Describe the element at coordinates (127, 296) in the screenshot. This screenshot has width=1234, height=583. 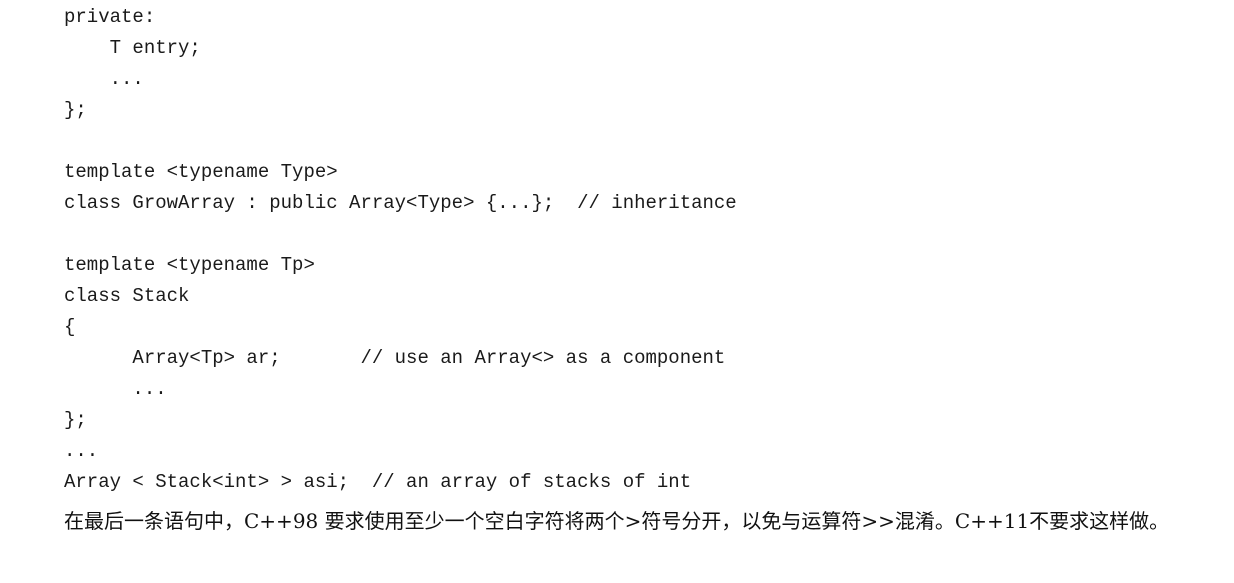
I see `code-line: class Stack` at that location.